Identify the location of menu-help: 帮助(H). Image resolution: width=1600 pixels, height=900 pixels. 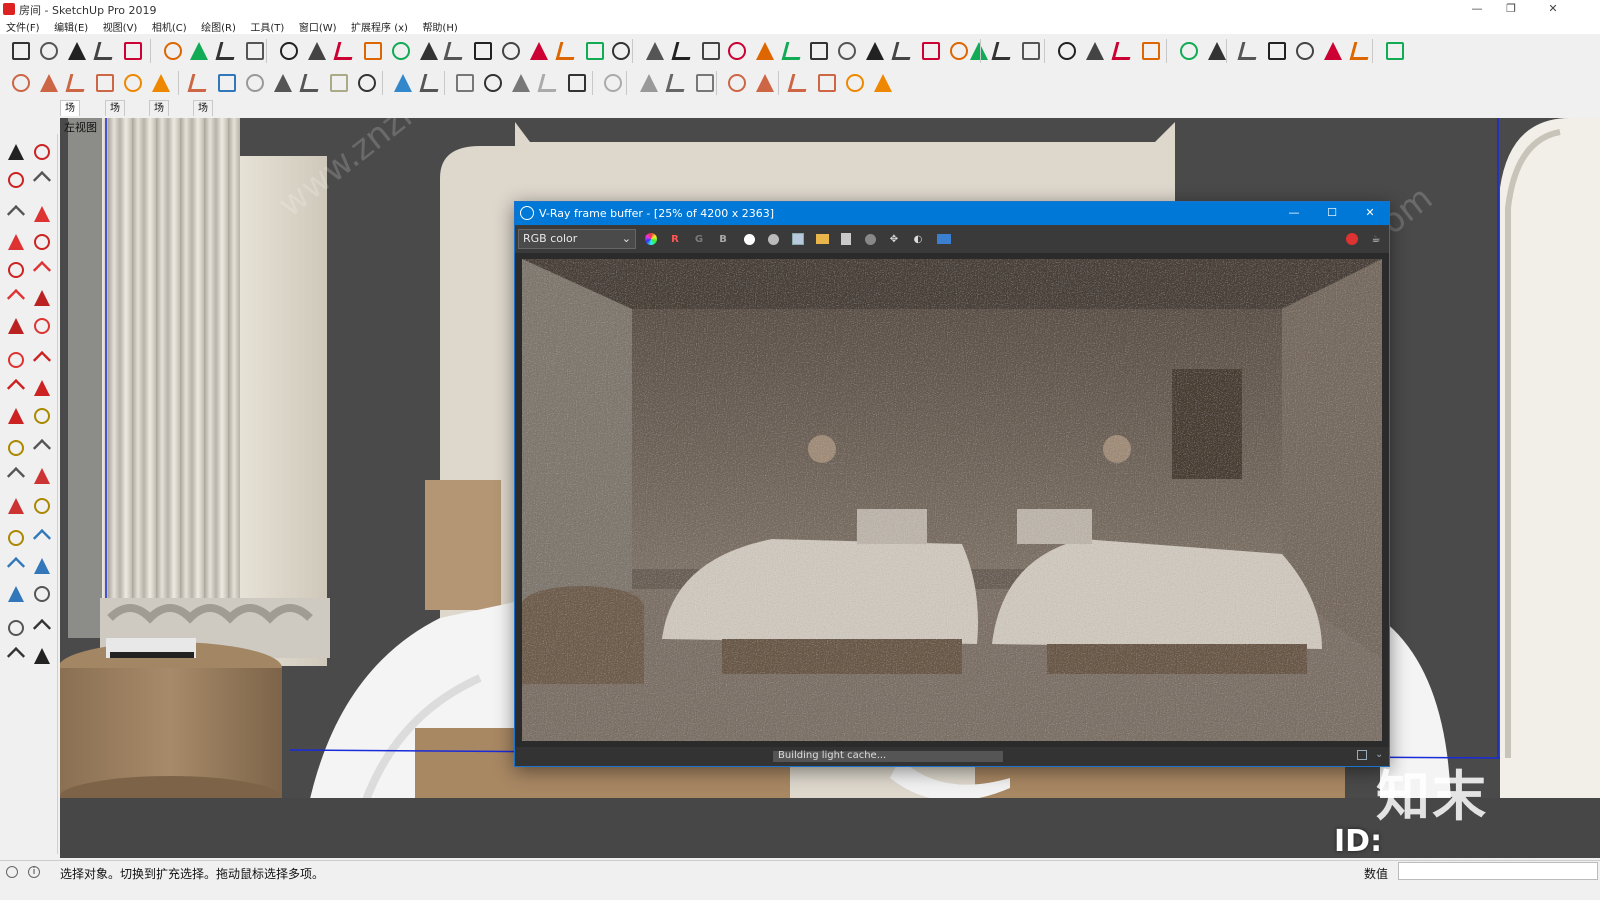
(439, 26).